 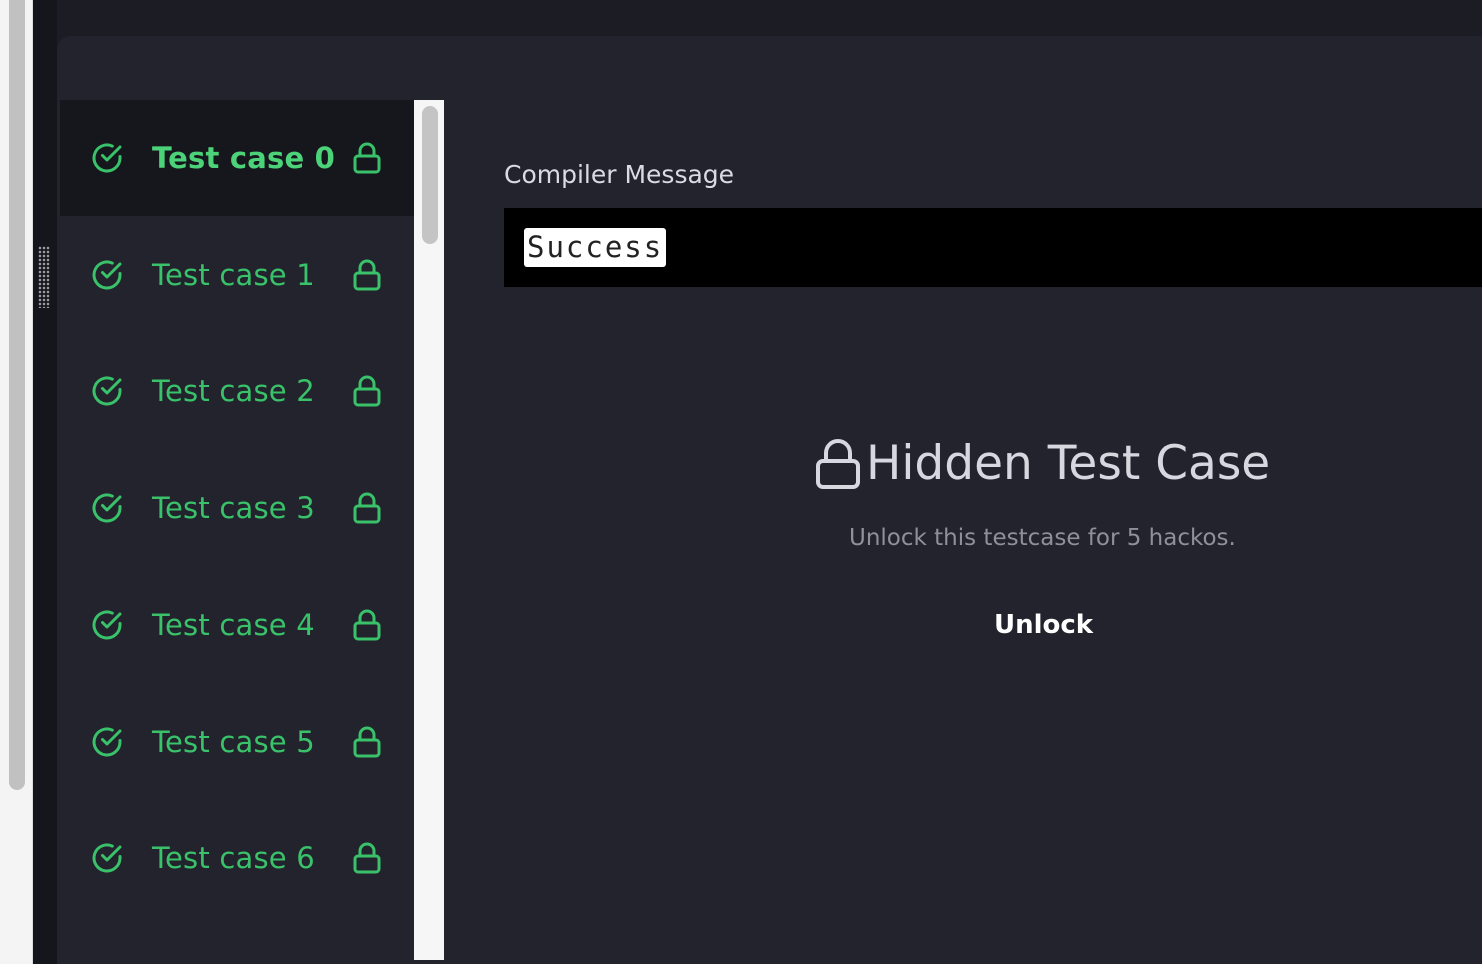 What do you see at coordinates (45, 482) in the screenshot?
I see `left-gutter` at bounding box center [45, 482].